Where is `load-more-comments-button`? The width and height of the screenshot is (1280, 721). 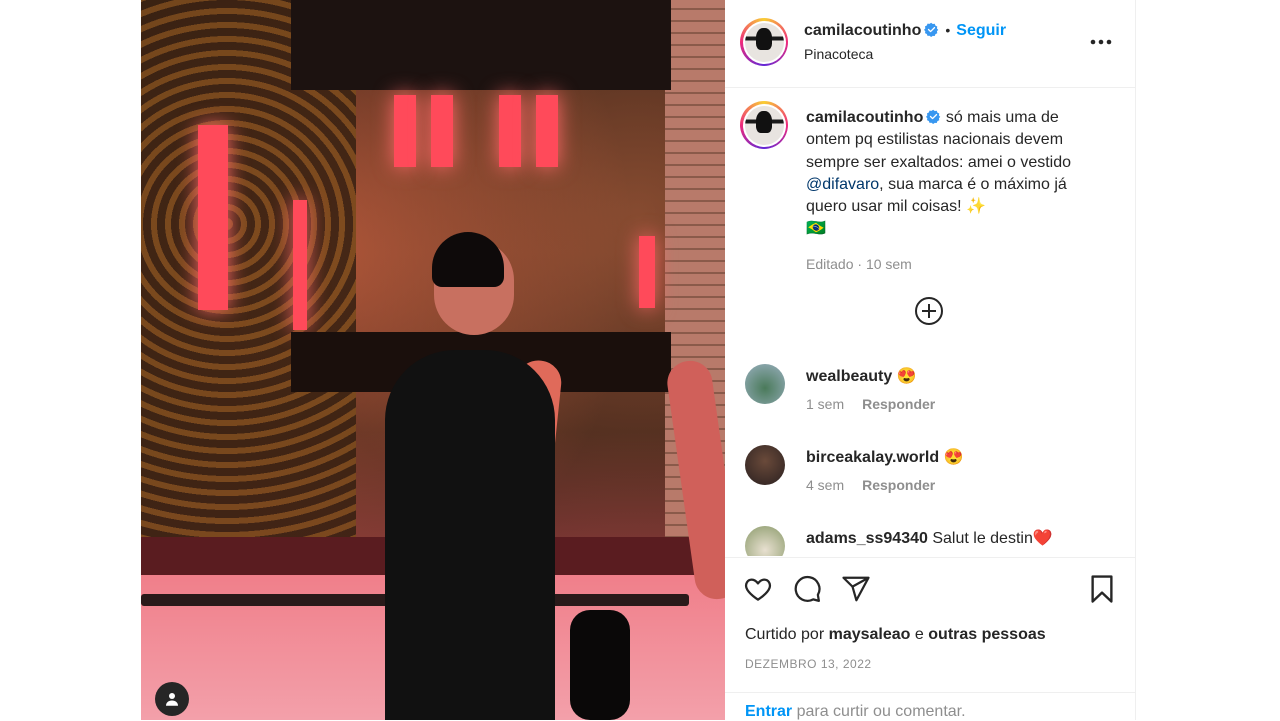 load-more-comments-button is located at coordinates (929, 311).